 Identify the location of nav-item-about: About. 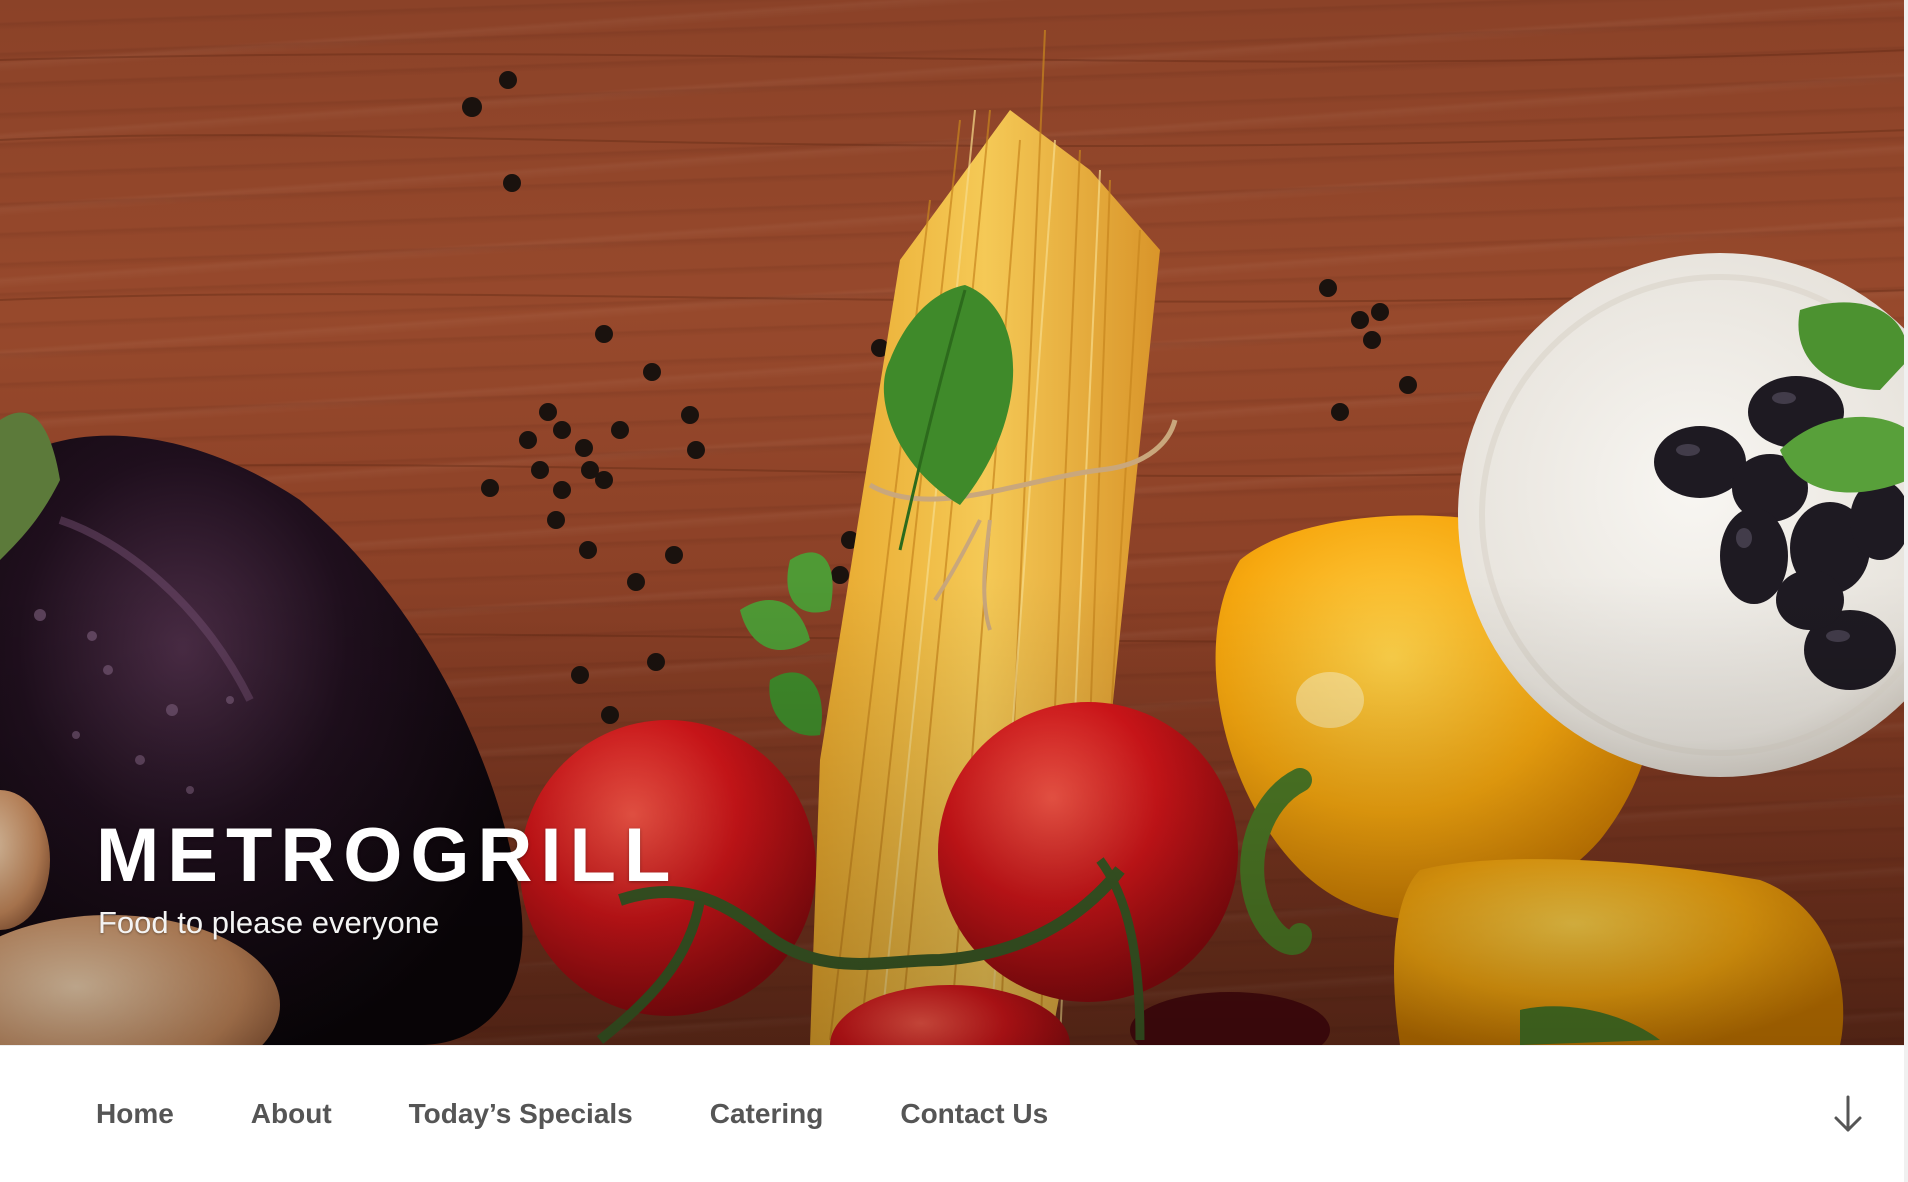
(291, 1114).